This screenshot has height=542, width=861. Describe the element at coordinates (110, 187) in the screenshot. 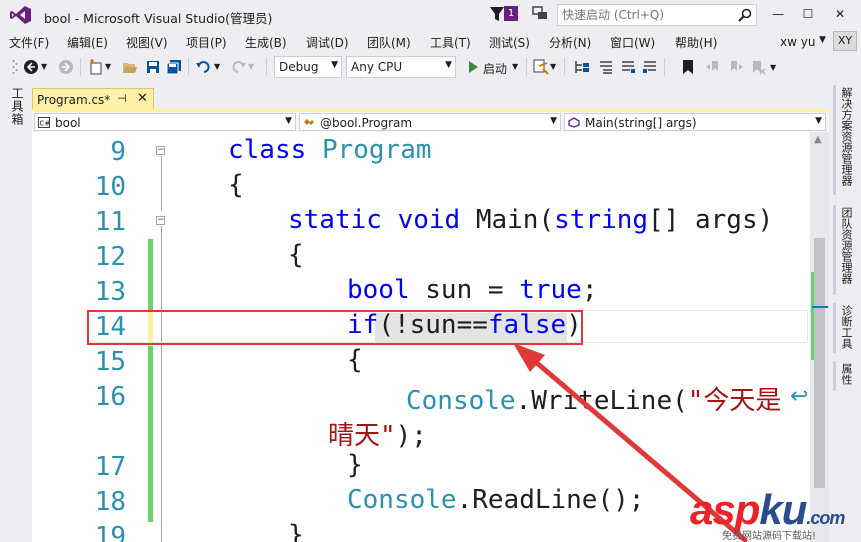

I see `line-number: 10` at that location.